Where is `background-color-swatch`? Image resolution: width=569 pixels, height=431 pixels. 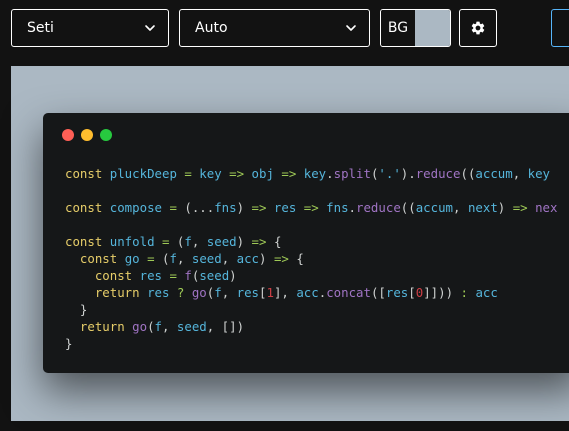
background-color-swatch is located at coordinates (432, 28).